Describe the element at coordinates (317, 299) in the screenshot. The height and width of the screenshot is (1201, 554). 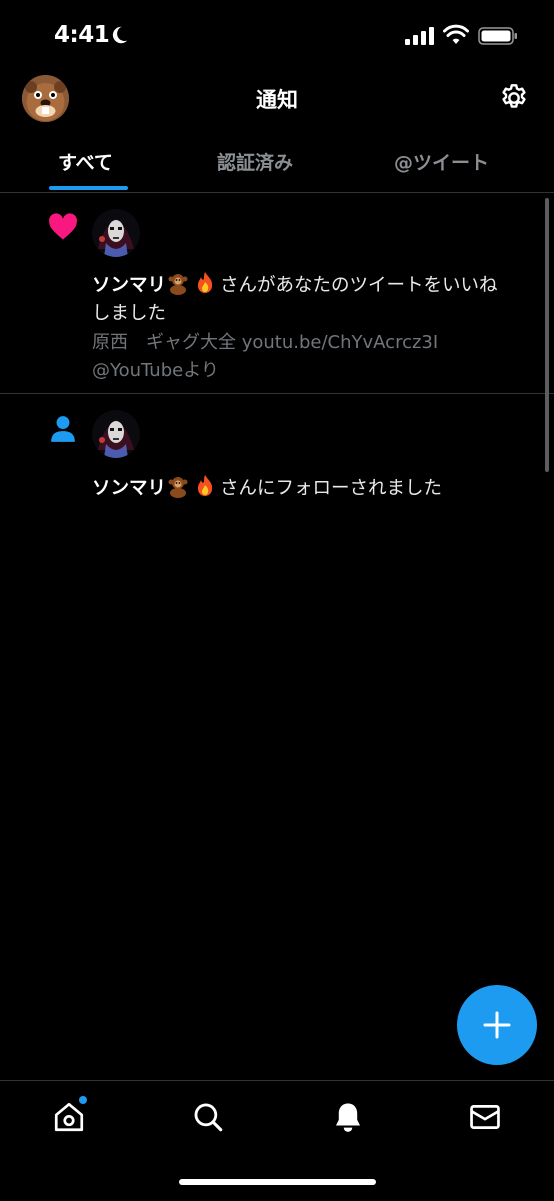
I see `like-notification-text: ソンマリ さんがあなたのツイートをいいねしました` at that location.